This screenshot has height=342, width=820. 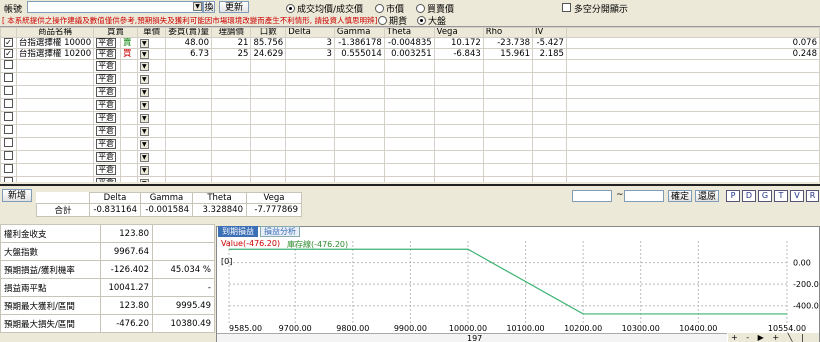 What do you see at coordinates (592, 196) in the screenshot?
I see `range-start-input` at bounding box center [592, 196].